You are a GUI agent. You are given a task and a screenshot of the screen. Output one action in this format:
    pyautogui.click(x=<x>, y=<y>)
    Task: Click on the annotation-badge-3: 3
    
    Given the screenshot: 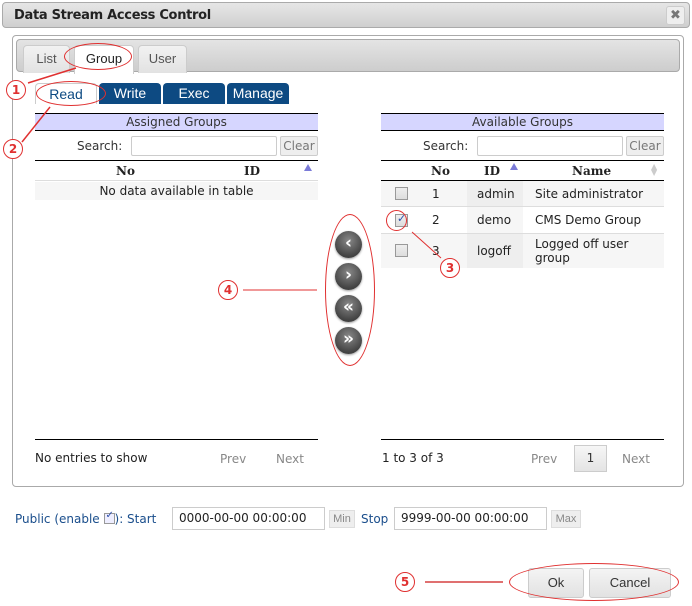 What is the action you would take?
    pyautogui.click(x=450, y=268)
    